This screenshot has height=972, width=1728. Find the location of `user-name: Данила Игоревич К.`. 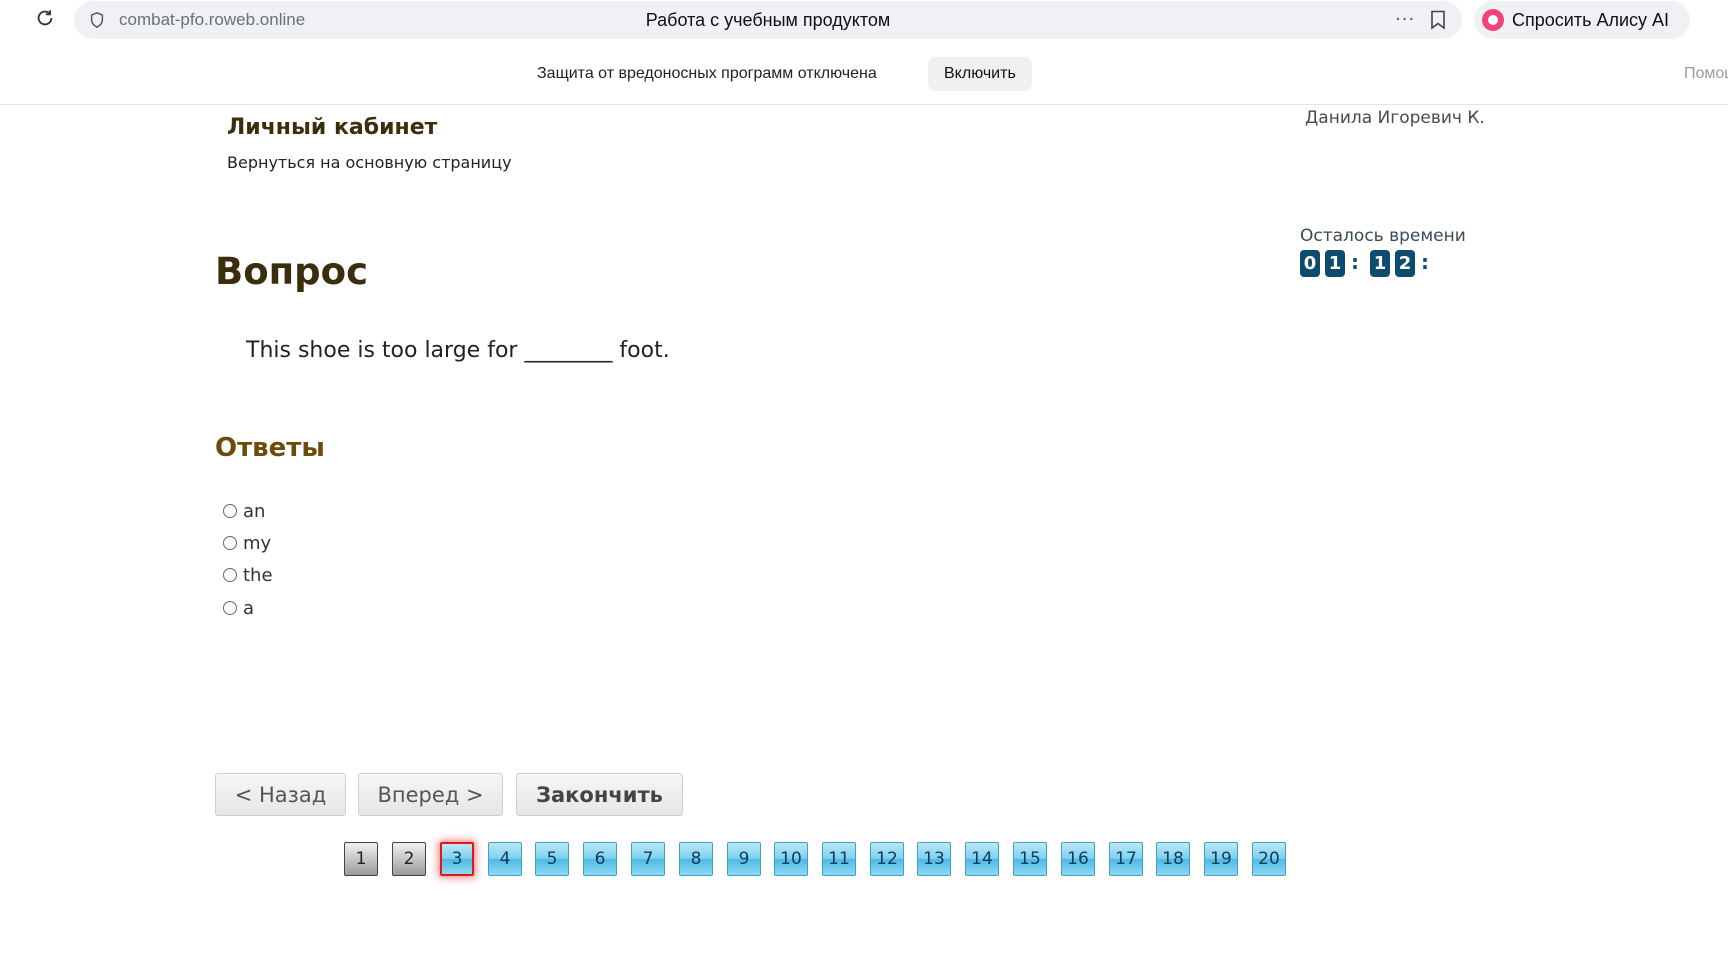

user-name: Данила Игоревич К. is located at coordinates (1395, 118).